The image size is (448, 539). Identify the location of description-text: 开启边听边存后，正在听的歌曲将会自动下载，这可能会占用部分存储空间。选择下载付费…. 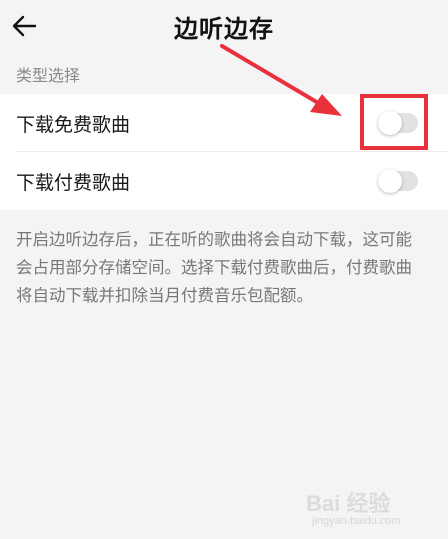
(214, 267).